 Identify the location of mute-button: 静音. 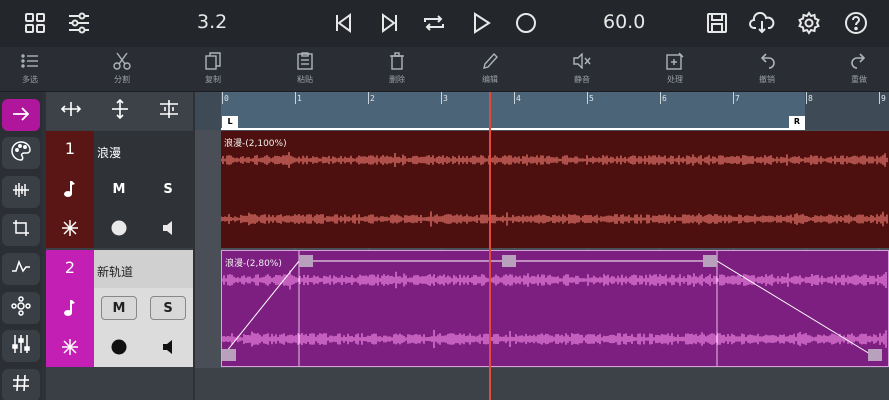
(582, 68).